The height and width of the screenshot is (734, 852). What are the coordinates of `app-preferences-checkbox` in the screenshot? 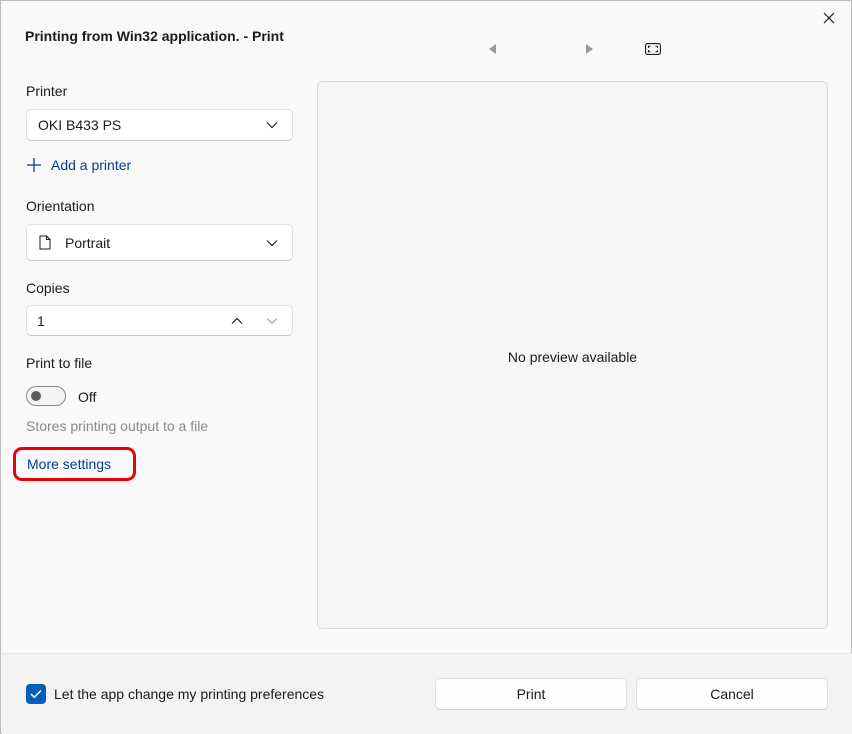 It's located at (36, 694).